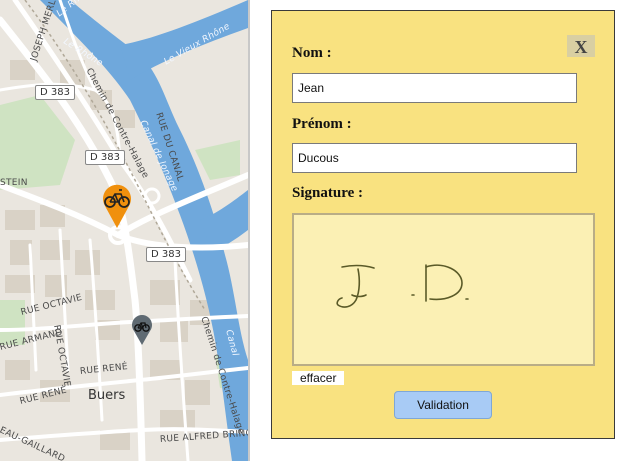 The width and height of the screenshot is (639, 461). Describe the element at coordinates (14, 183) in the screenshot. I see `street-label: STEIN` at that location.